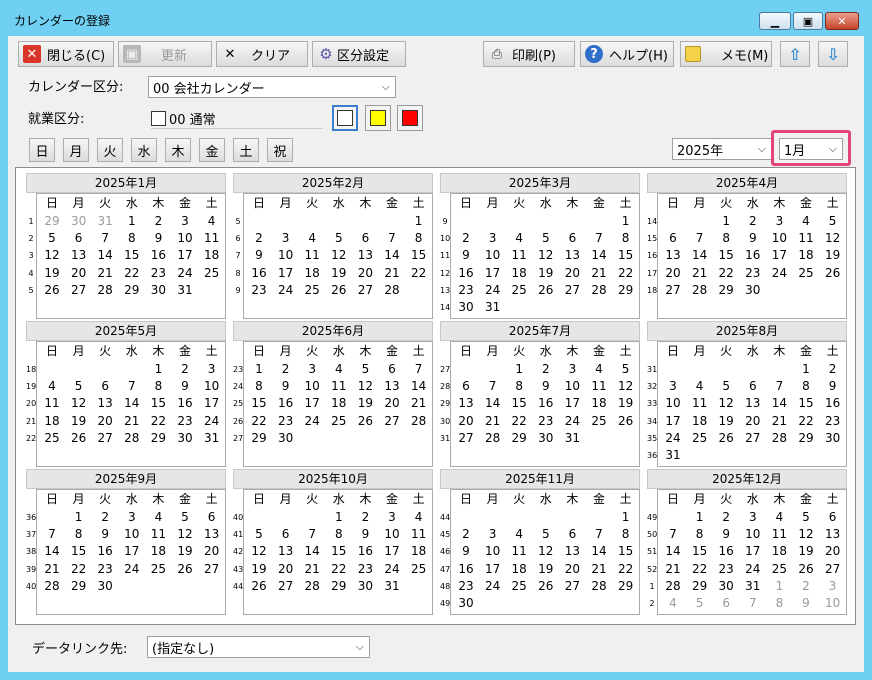 The image size is (872, 680). What do you see at coordinates (272, 87) in the screenshot?
I see `calendar-type-select: 00 会社カレンダー ⌵` at bounding box center [272, 87].